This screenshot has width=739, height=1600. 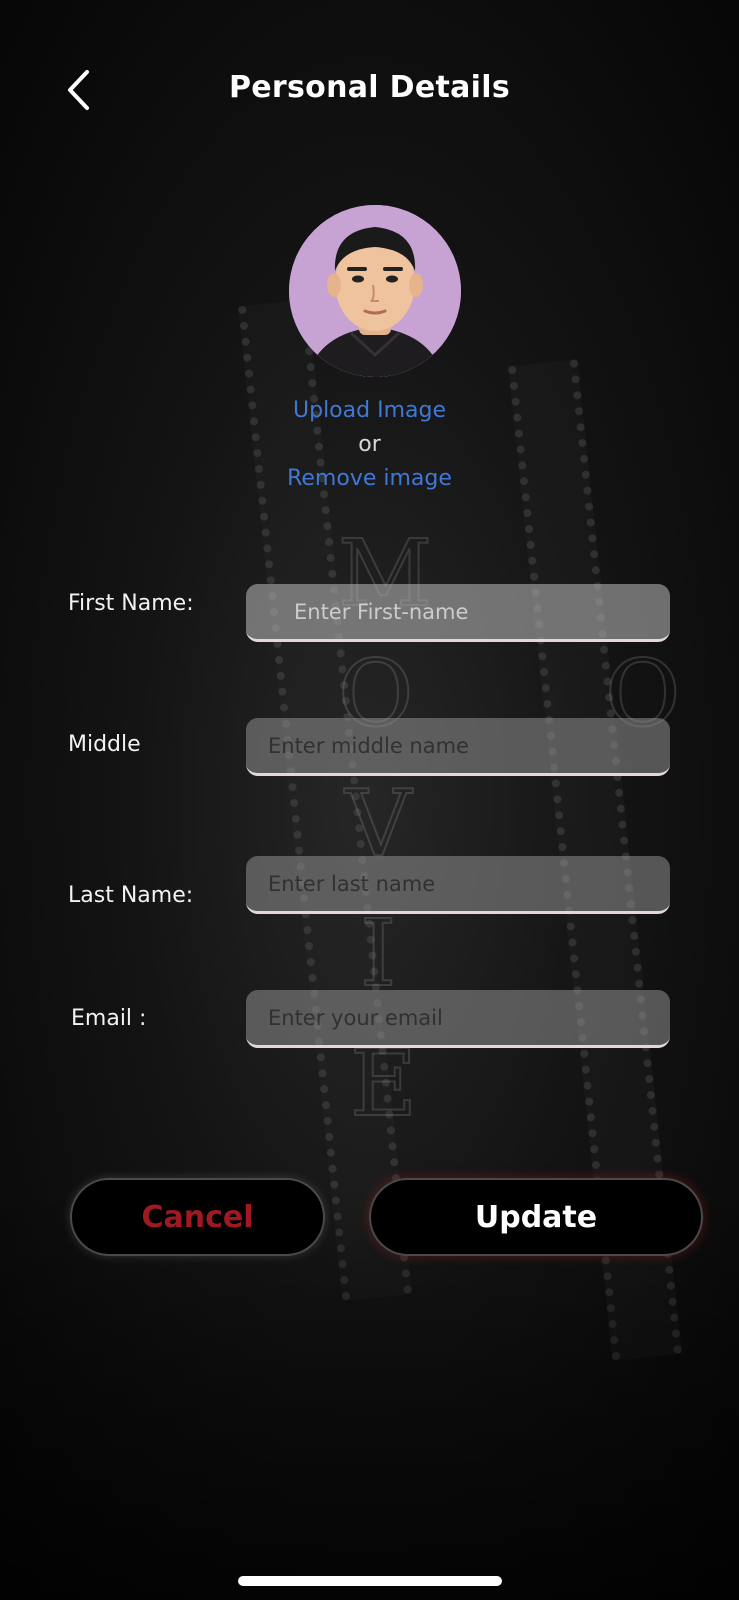 I want to click on last-name-label: Last Name:, so click(x=131, y=895).